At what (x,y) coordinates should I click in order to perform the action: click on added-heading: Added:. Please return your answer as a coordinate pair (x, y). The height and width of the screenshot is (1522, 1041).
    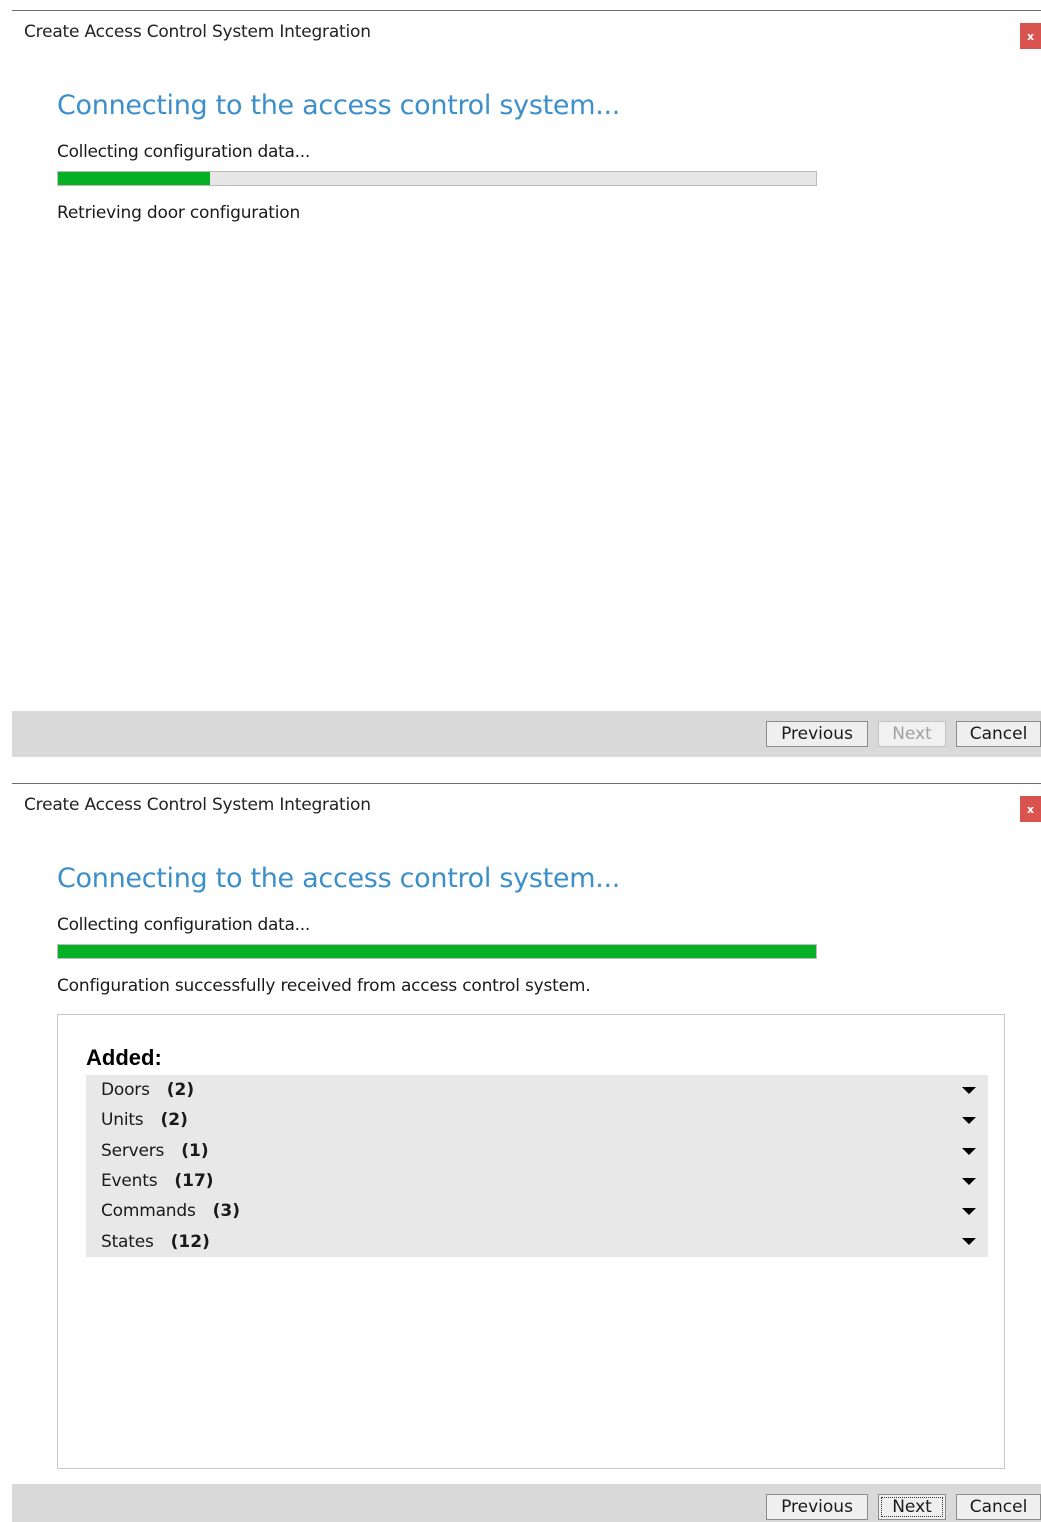
    Looking at the image, I should click on (124, 1057).